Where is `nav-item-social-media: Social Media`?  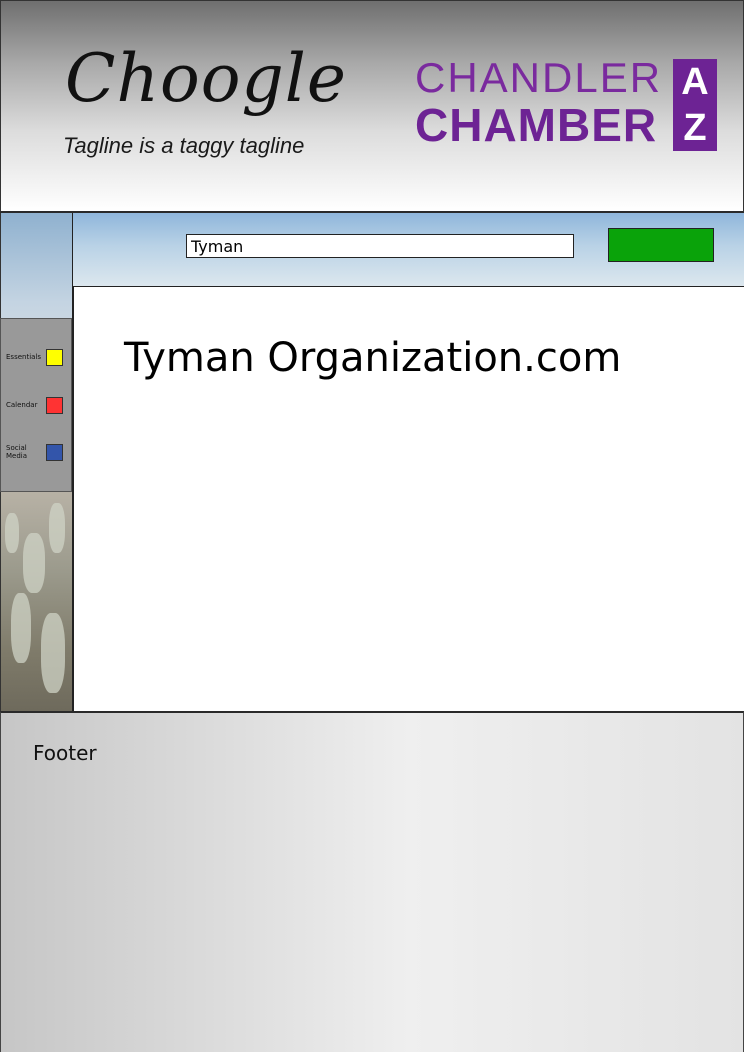
nav-item-social-media: Social Media is located at coordinates (37, 455).